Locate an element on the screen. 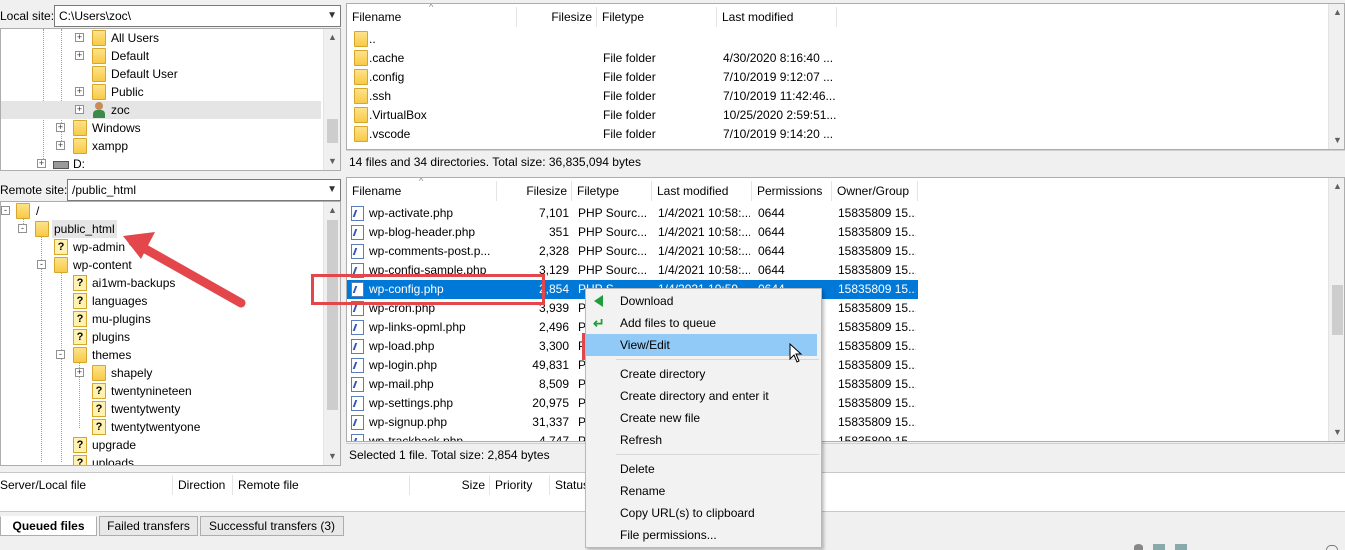 This screenshot has width=1345, height=550. menu-item-create-new-file: Create new file is located at coordinates (703, 418).